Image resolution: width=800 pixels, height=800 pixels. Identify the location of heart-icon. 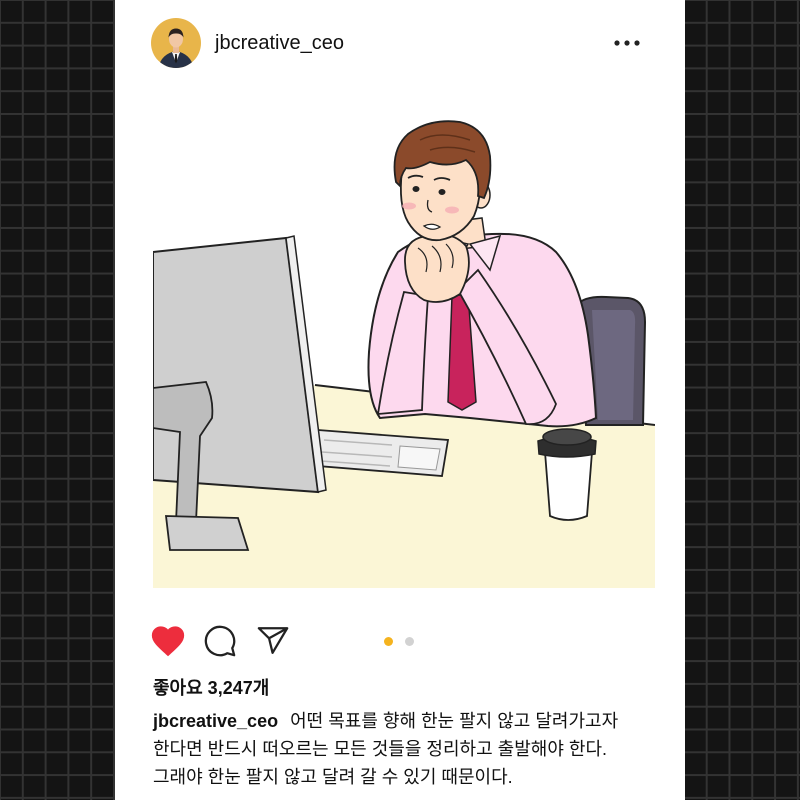
(168, 641).